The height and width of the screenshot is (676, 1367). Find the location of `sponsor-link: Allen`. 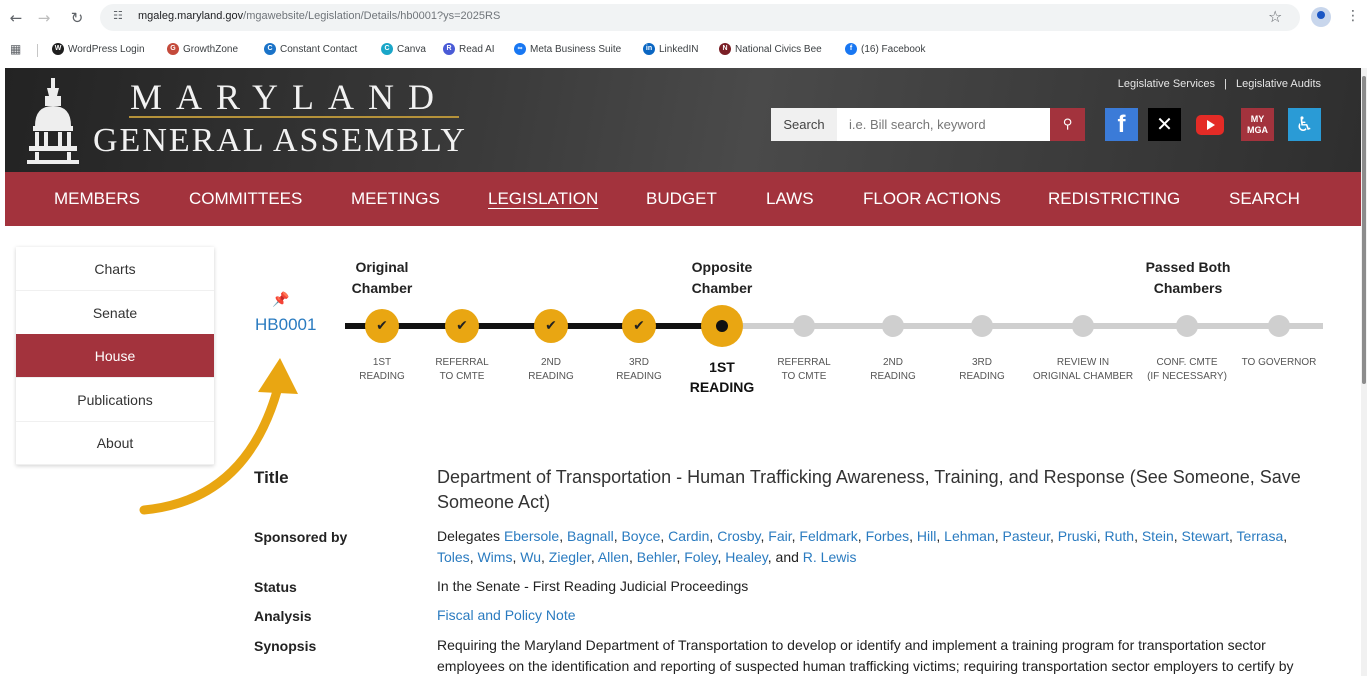

sponsor-link: Allen is located at coordinates (613, 557).